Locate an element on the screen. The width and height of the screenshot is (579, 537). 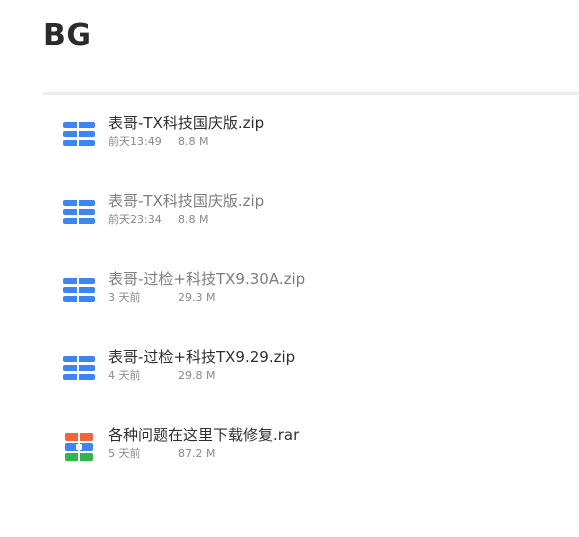
file-item: 表哥-TX科技国庆版.zip 前天23:34 8.8 M is located at coordinates (302, 203).